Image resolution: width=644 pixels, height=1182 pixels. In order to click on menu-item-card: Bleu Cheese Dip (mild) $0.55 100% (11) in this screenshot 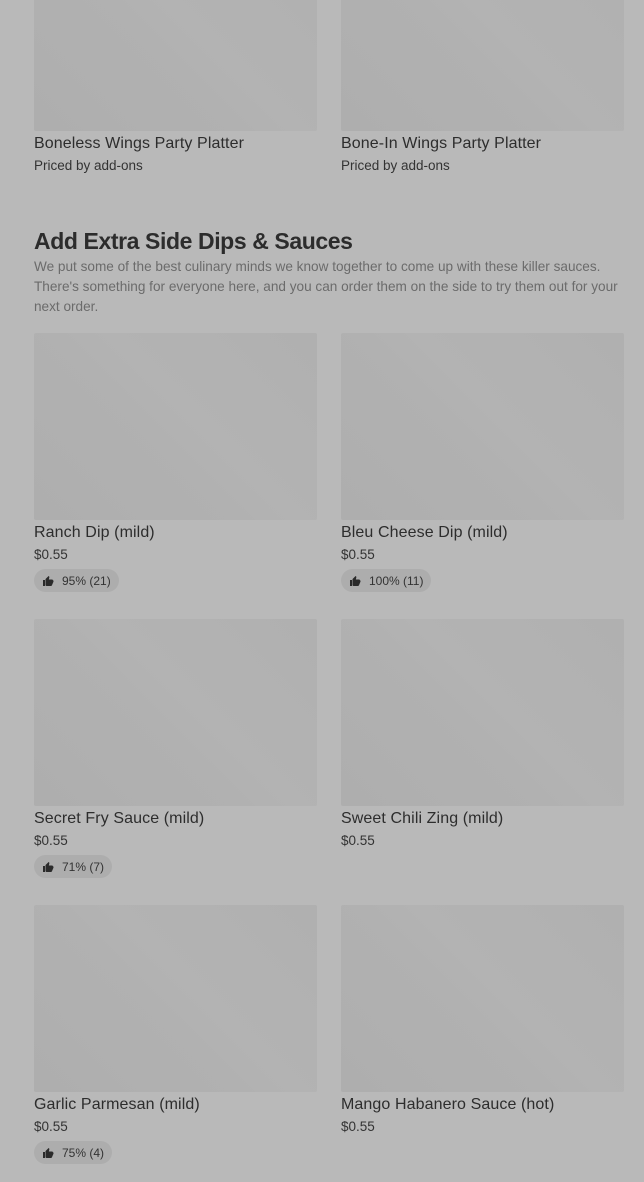, I will do `click(482, 462)`.